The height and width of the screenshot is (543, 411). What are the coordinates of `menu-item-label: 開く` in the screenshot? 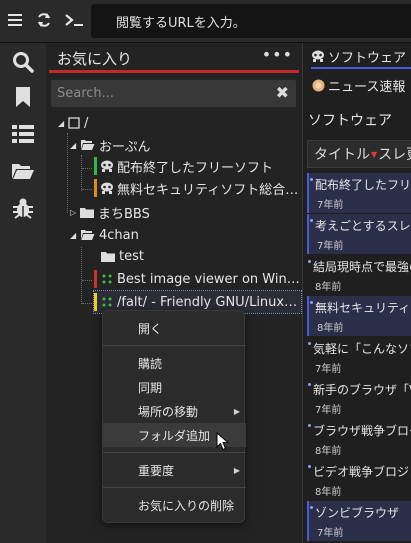 It's located at (150, 328).